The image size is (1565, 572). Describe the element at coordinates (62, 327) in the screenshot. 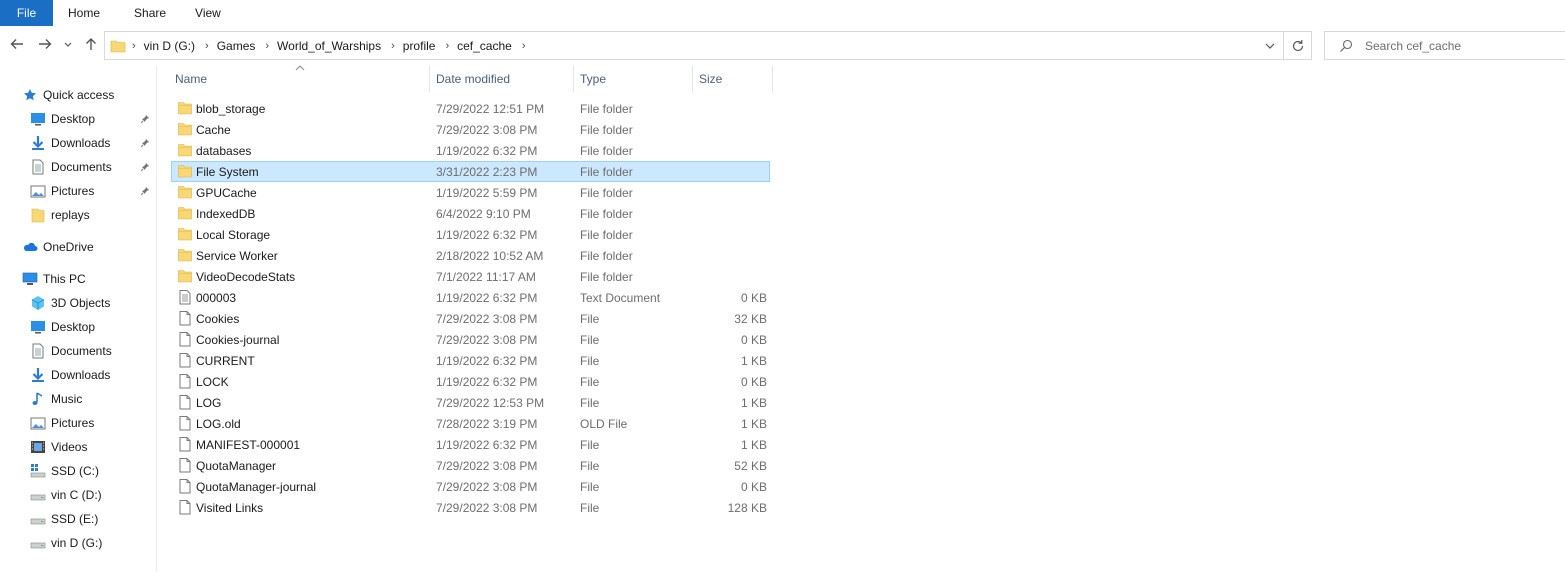

I see `nav-item-desktop: Desktop` at that location.